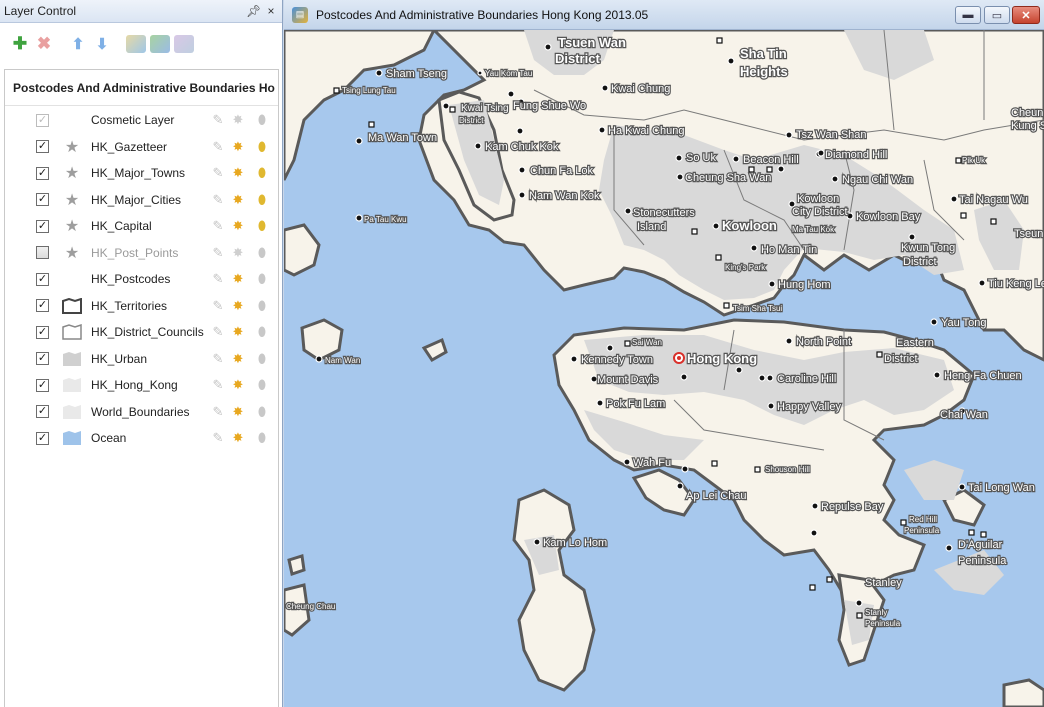 This screenshot has height=707, width=1044. What do you see at coordinates (102, 44) in the screenshot?
I see `move-down-icon: ⬇` at bounding box center [102, 44].